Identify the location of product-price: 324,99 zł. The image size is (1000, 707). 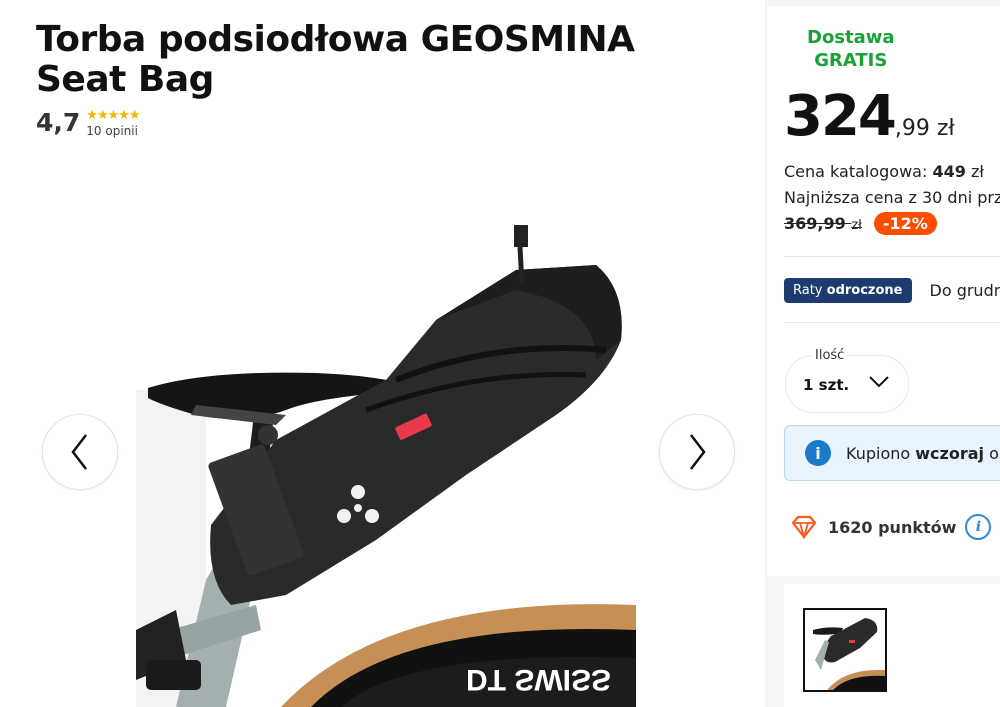
(869, 117).